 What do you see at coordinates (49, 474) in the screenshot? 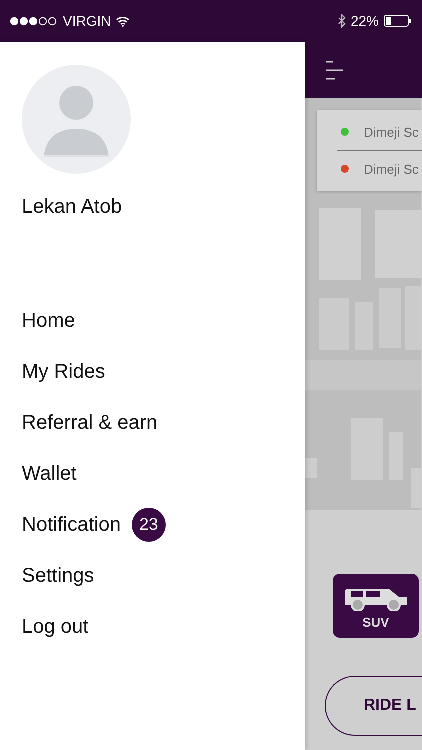
I see `menu-item: Wallet` at bounding box center [49, 474].